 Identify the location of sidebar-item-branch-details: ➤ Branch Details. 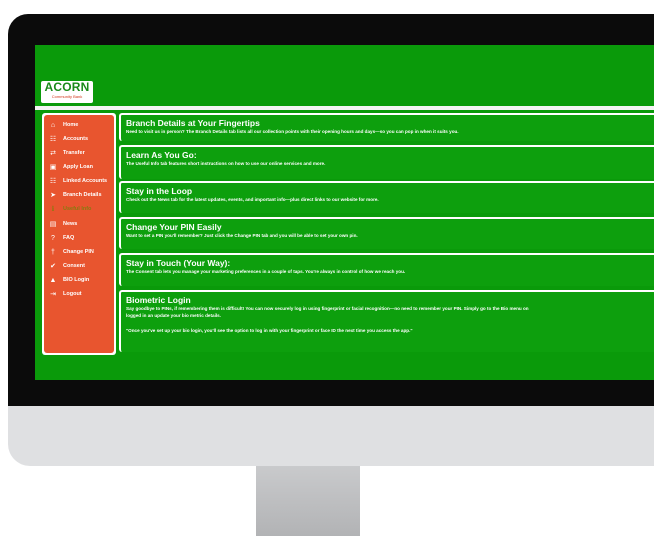
(75, 195).